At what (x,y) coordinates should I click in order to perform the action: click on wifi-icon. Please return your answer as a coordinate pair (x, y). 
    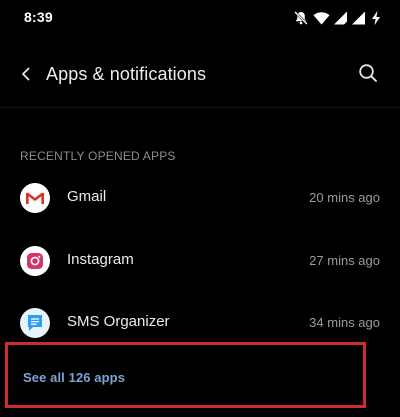
    Looking at the image, I should click on (321, 18).